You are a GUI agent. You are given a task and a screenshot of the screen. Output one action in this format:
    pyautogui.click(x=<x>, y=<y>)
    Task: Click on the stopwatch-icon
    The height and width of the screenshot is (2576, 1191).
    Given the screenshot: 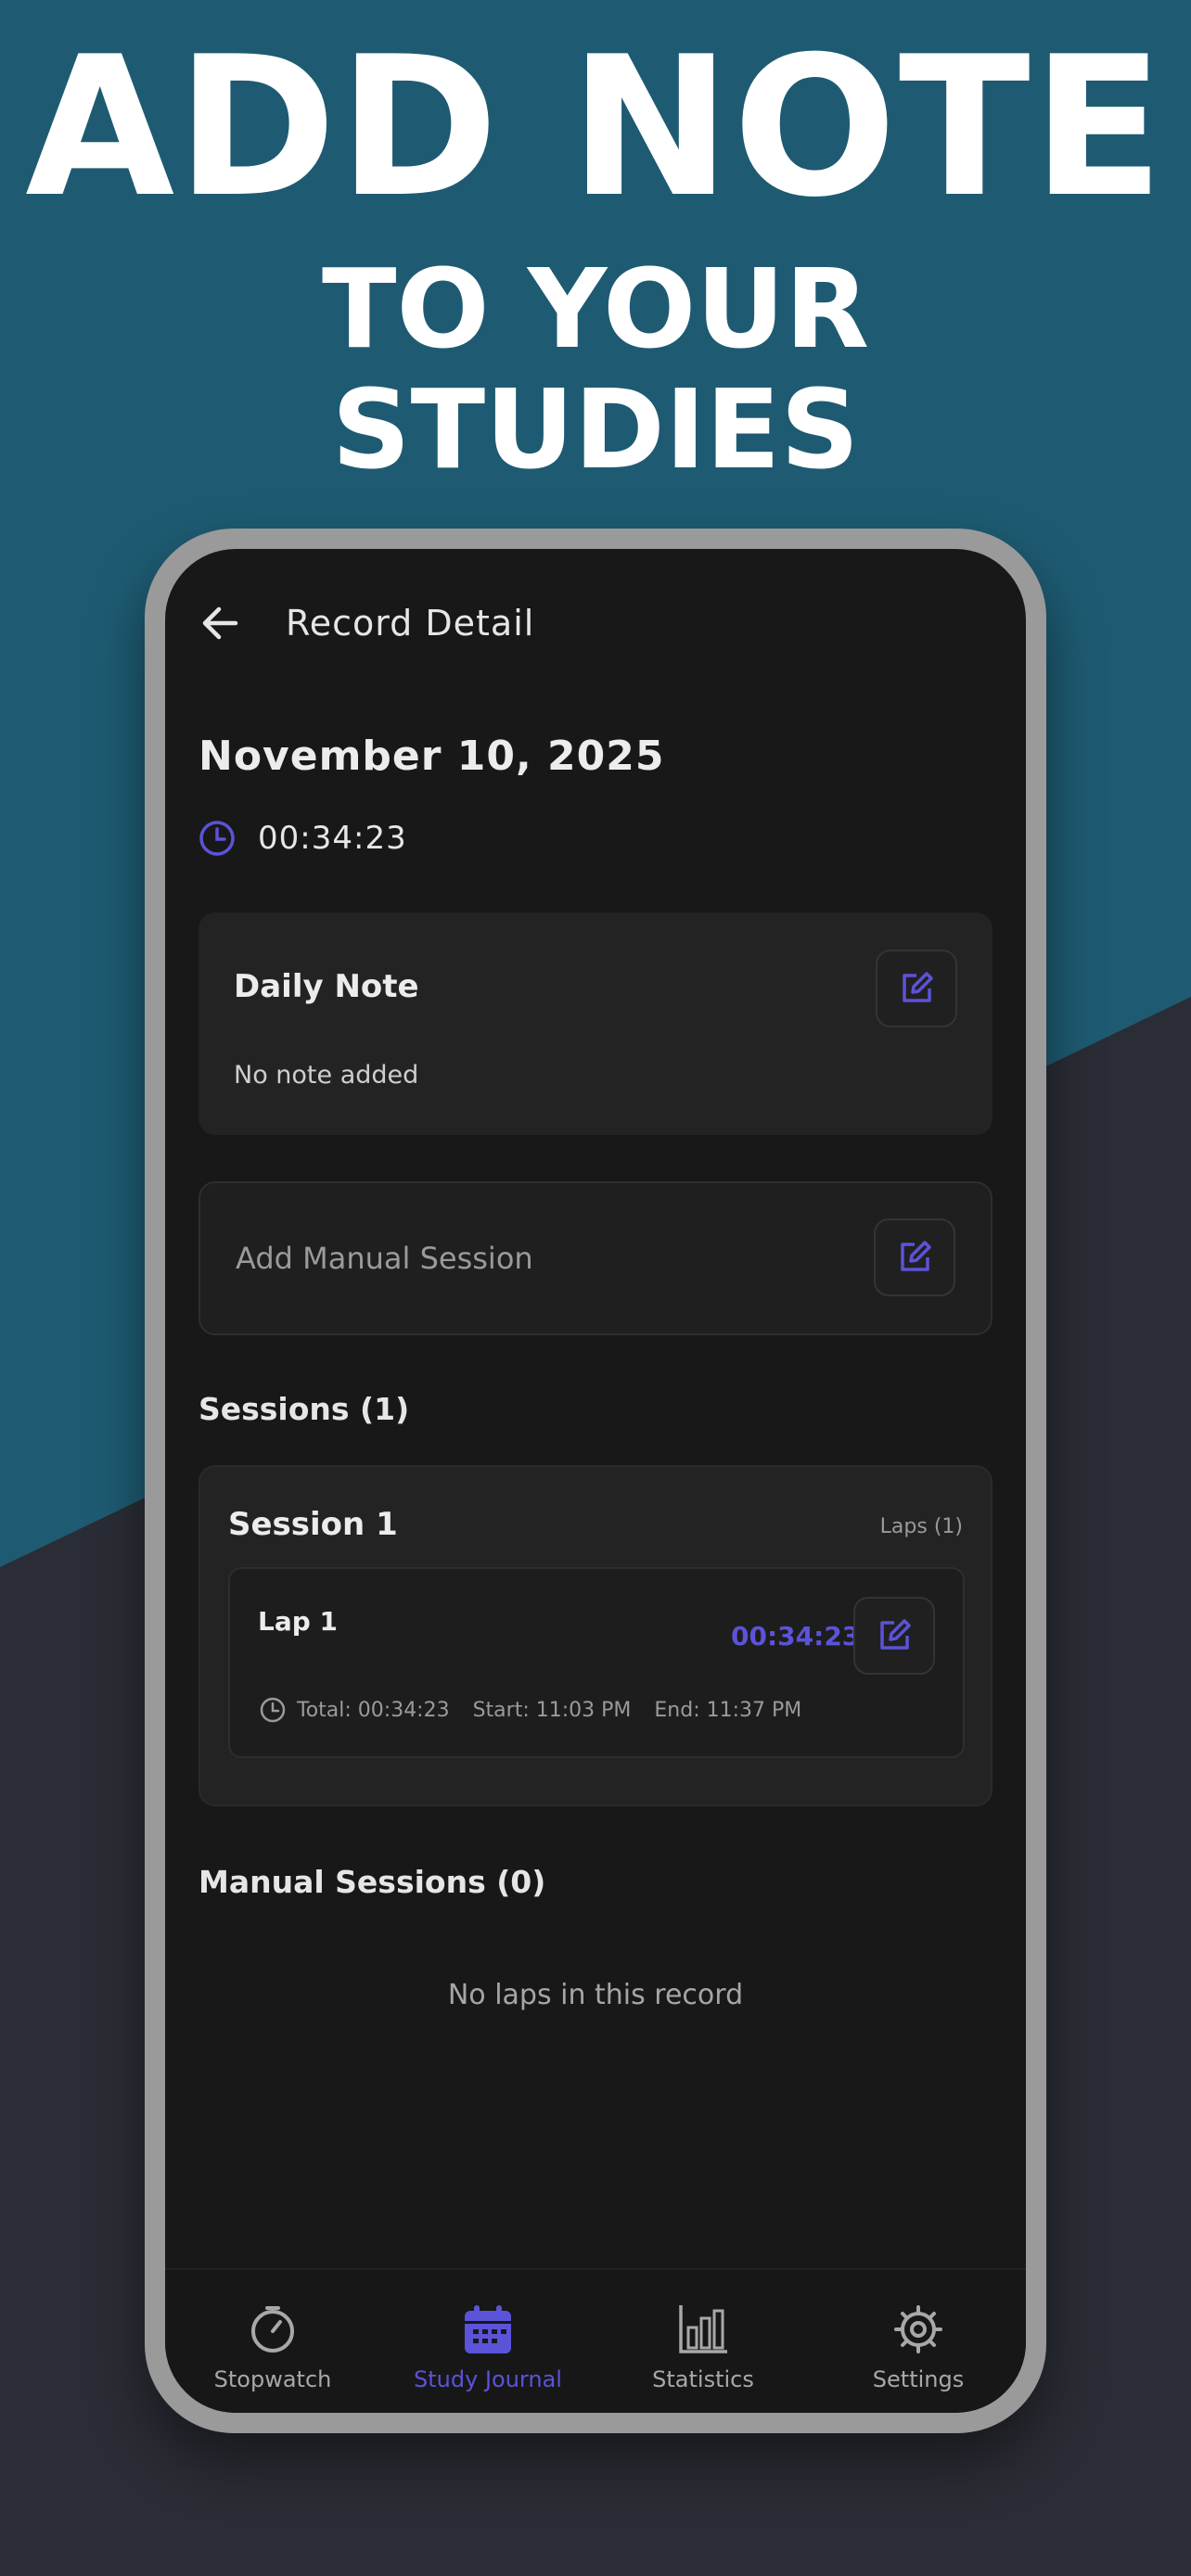 What is the action you would take?
    pyautogui.click(x=272, y=2329)
    